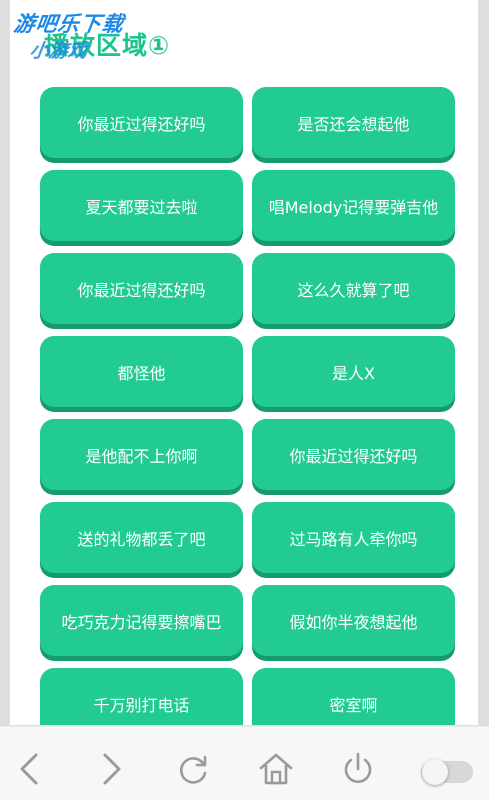  Describe the element at coordinates (58, 51) in the screenshot. I see `watermark-subtitle: 小游戏` at that location.